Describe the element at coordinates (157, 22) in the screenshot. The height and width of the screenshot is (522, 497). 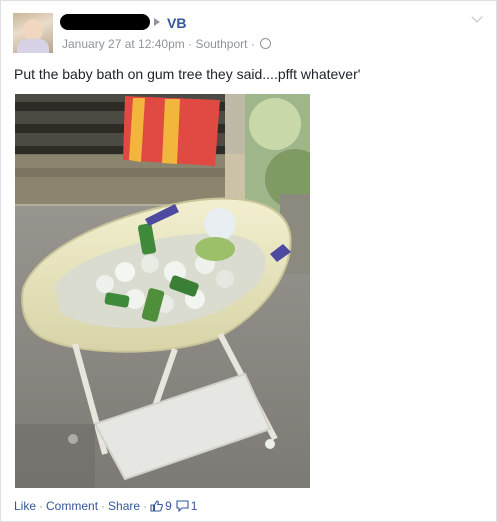
I see `arrow-right-icon` at that location.